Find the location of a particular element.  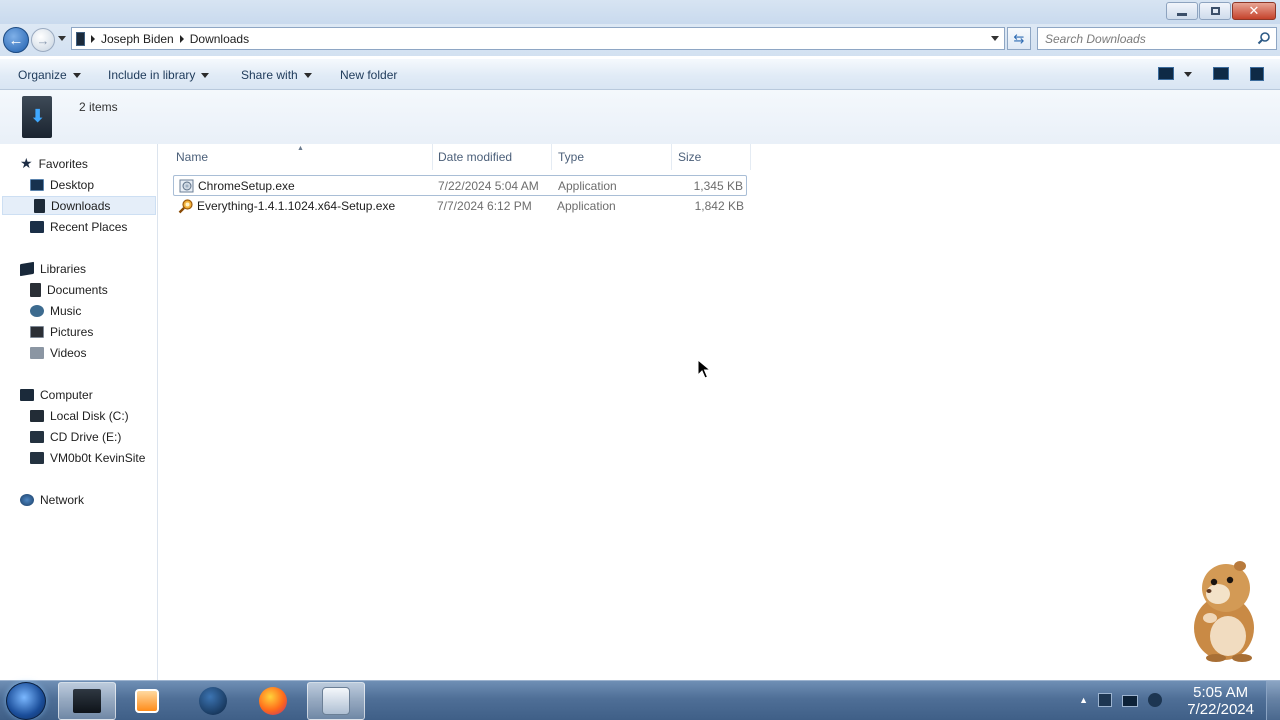

recent-pages-dropdown is located at coordinates (62, 38).